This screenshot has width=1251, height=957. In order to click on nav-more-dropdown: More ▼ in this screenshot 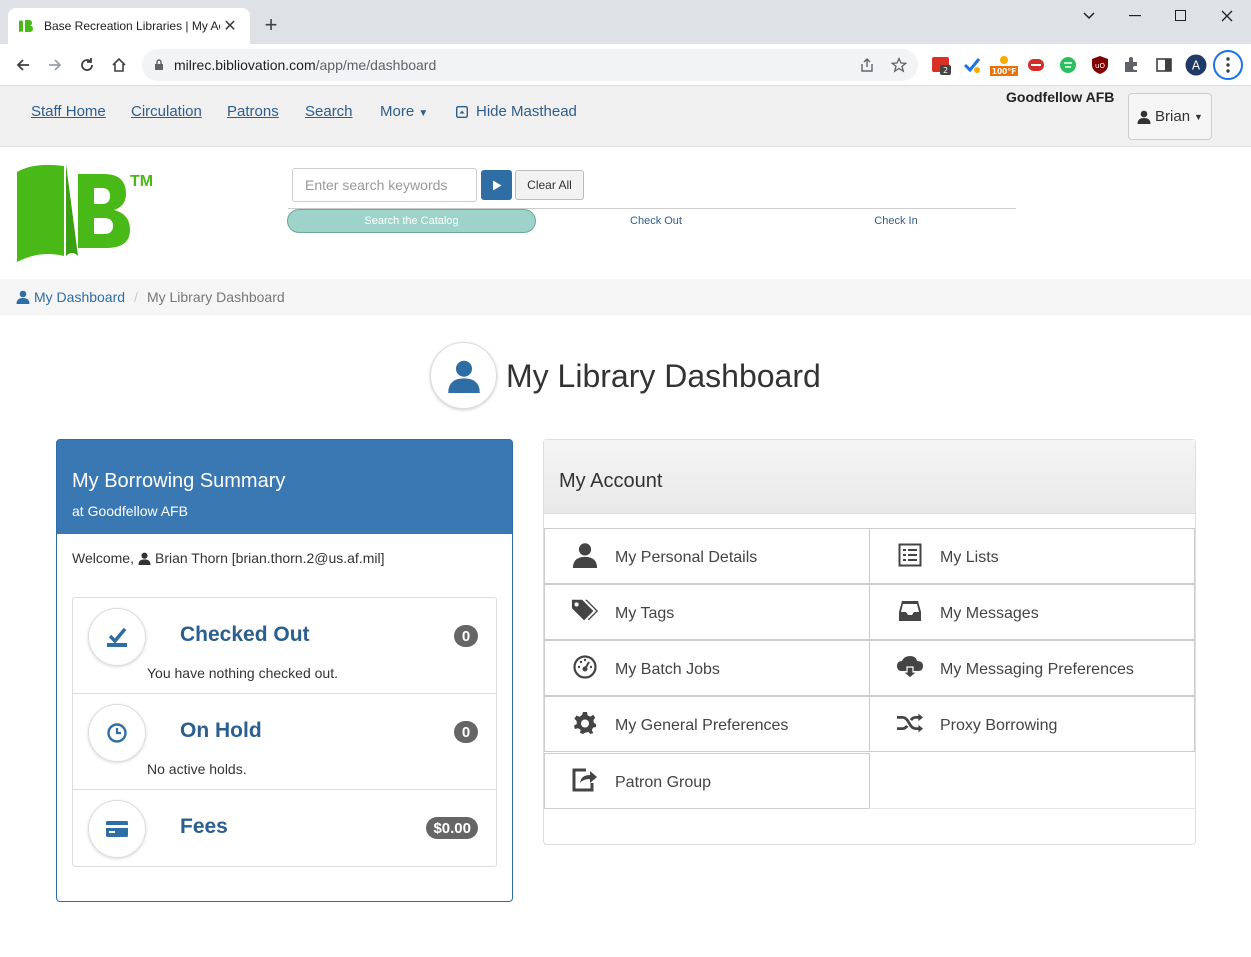, I will do `click(404, 111)`.